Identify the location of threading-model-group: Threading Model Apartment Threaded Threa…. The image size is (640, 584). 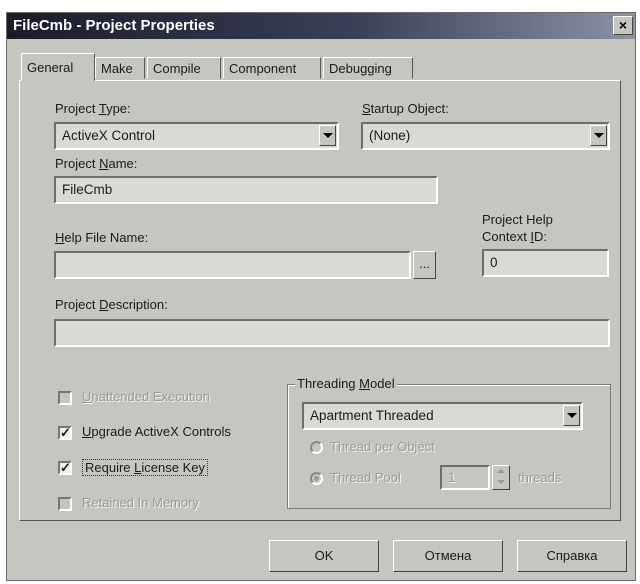
(449, 442).